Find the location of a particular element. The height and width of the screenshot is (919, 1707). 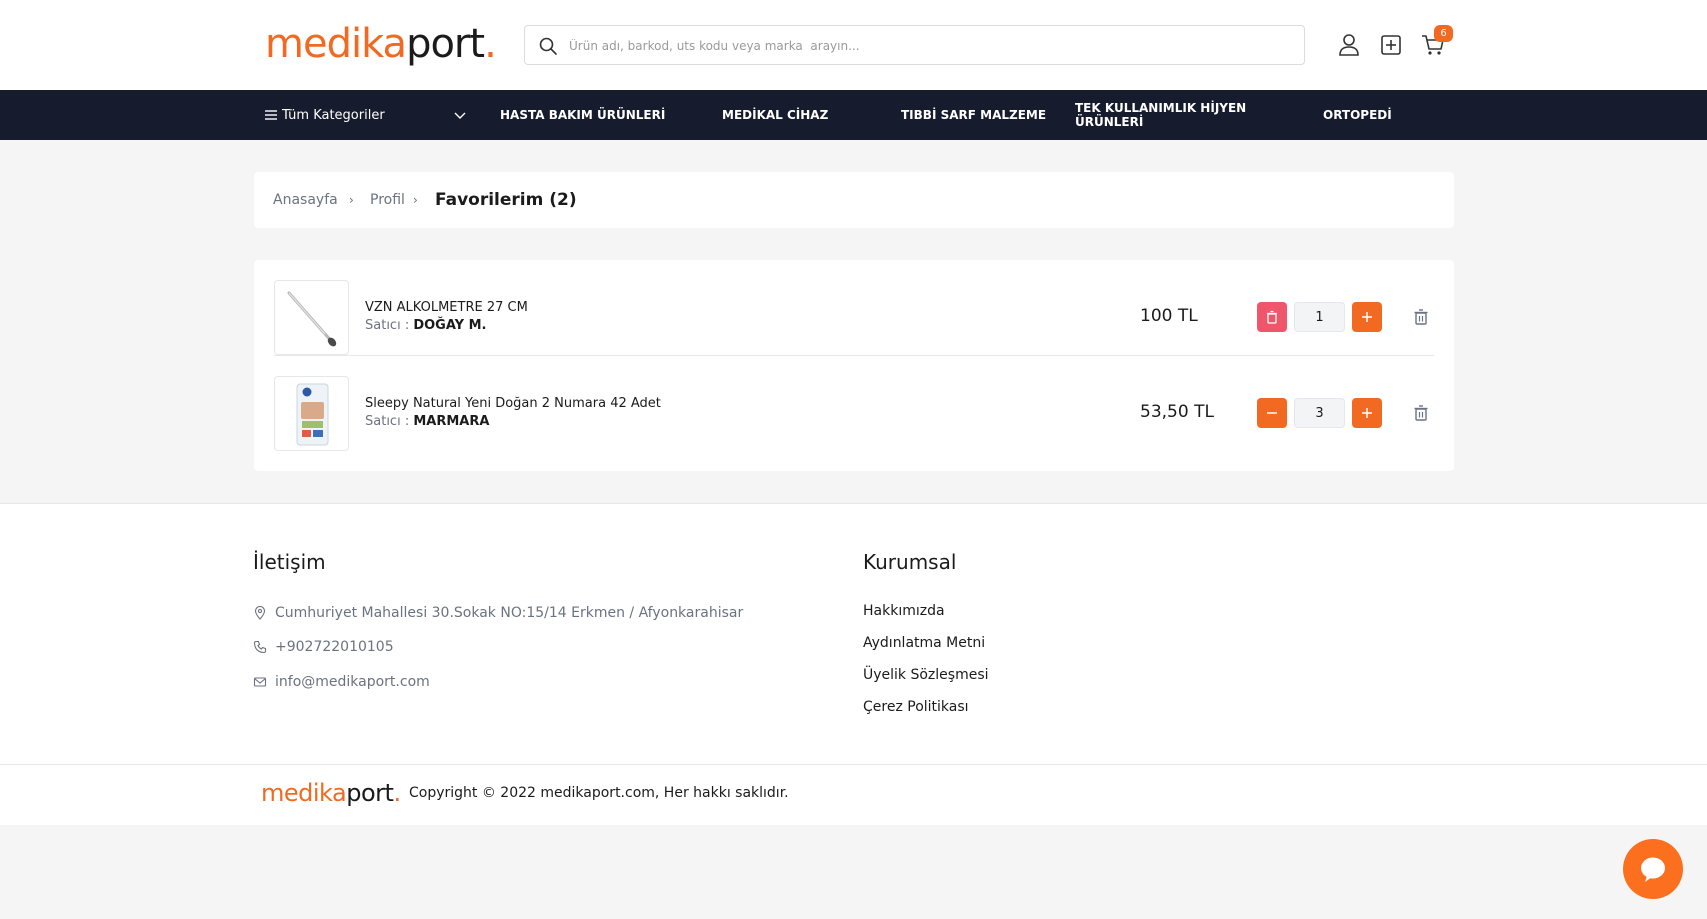

seller-info: Satıcı : DOĞAY M. is located at coordinates (426, 325).